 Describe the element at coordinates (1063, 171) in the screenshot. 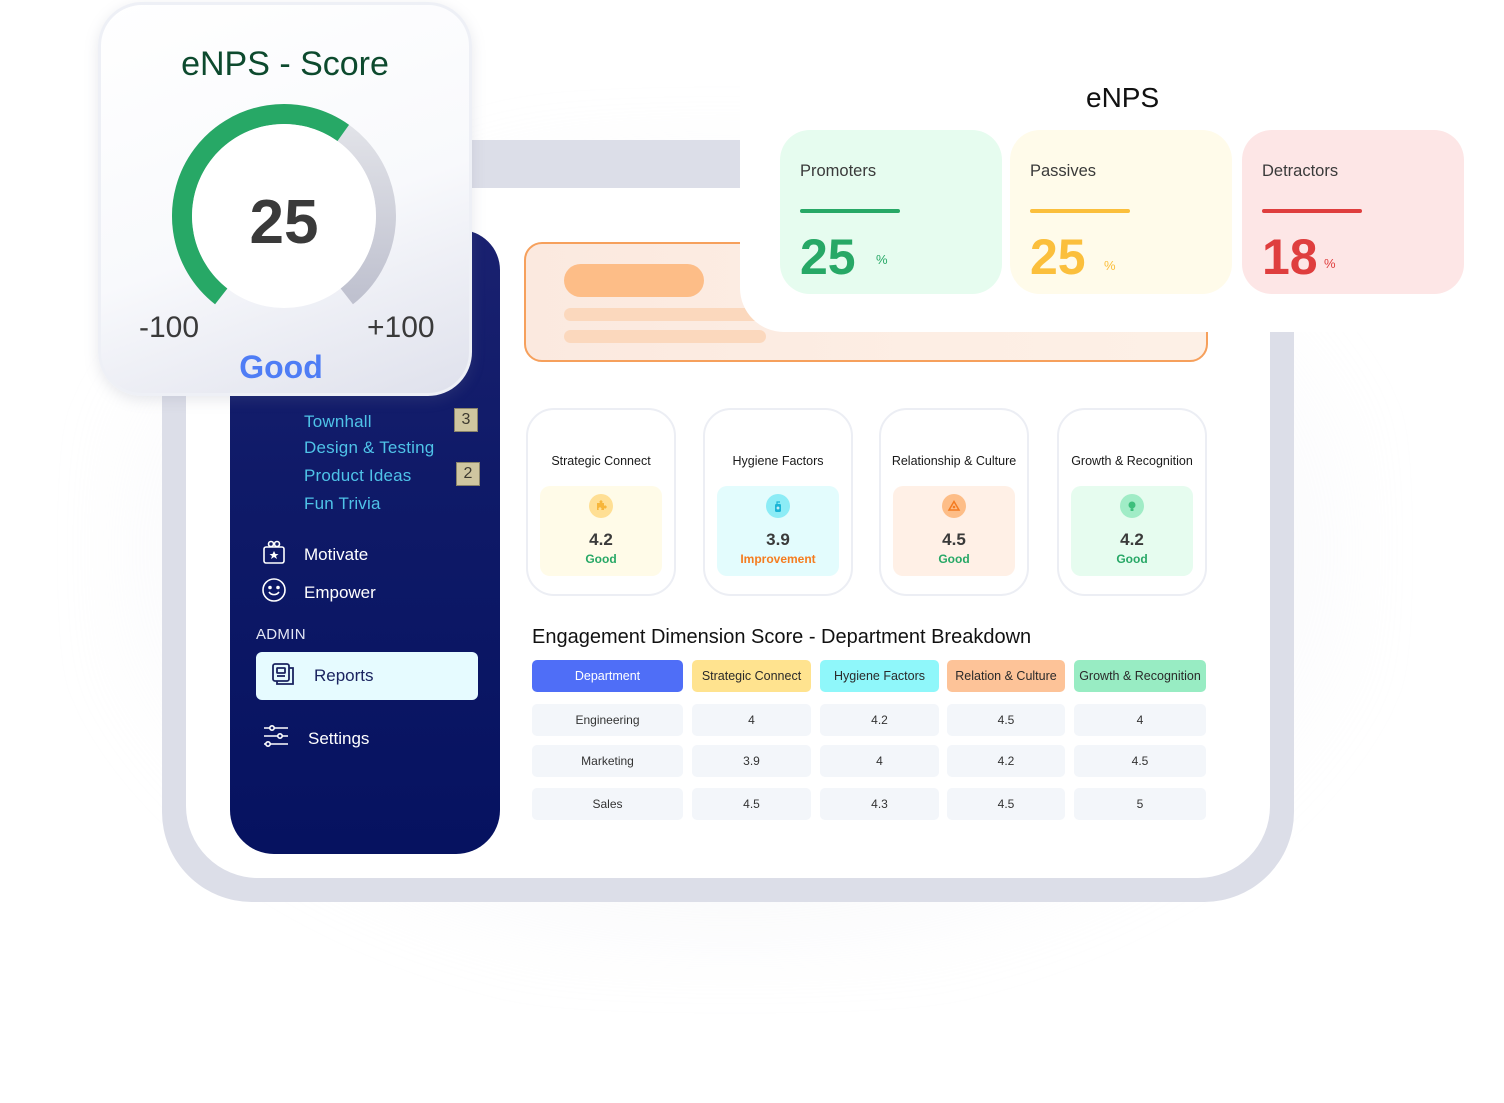

I see `enps-card-label: Passives` at that location.